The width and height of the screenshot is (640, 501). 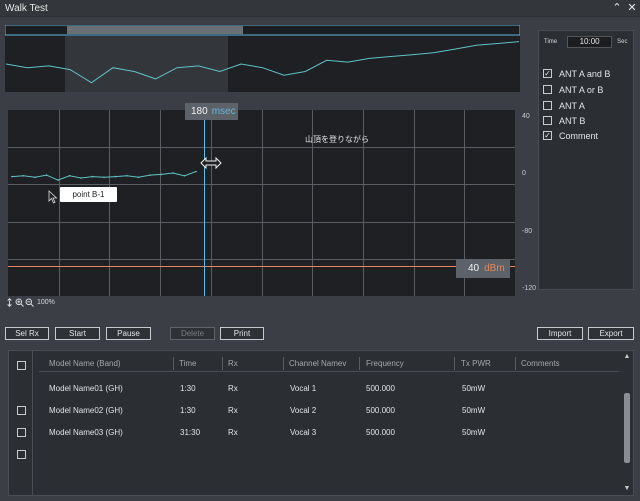 I want to click on column-header: Model Name (Band), so click(x=85, y=363).